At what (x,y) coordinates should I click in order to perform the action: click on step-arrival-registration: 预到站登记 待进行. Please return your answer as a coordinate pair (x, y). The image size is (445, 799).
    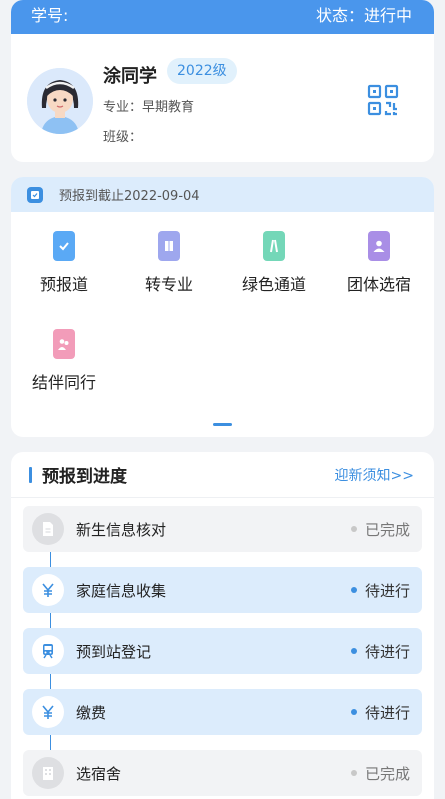
    Looking at the image, I should click on (222, 651).